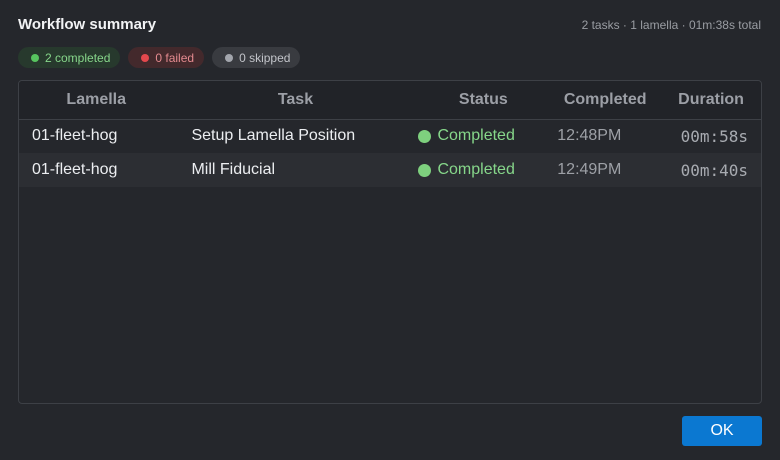 The image size is (780, 460). What do you see at coordinates (722, 431) in the screenshot?
I see `ok-button: OK` at bounding box center [722, 431].